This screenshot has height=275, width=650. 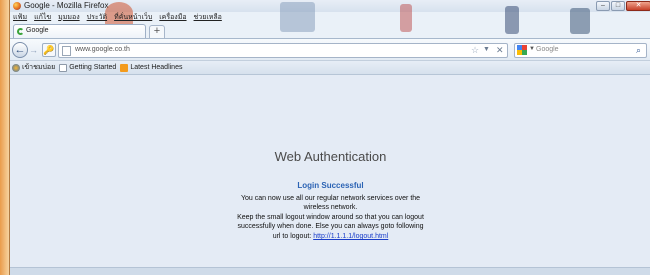 What do you see at coordinates (486, 49) in the screenshot?
I see `url-history-dropdown-icon: ▼` at bounding box center [486, 49].